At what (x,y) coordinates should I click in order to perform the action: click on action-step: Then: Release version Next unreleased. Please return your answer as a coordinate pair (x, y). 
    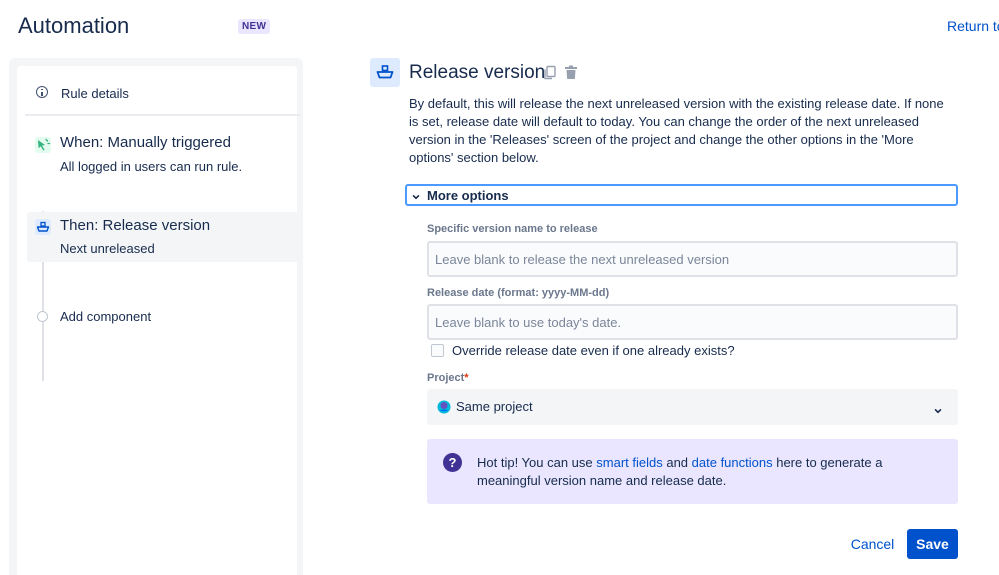
    Looking at the image, I should click on (163, 237).